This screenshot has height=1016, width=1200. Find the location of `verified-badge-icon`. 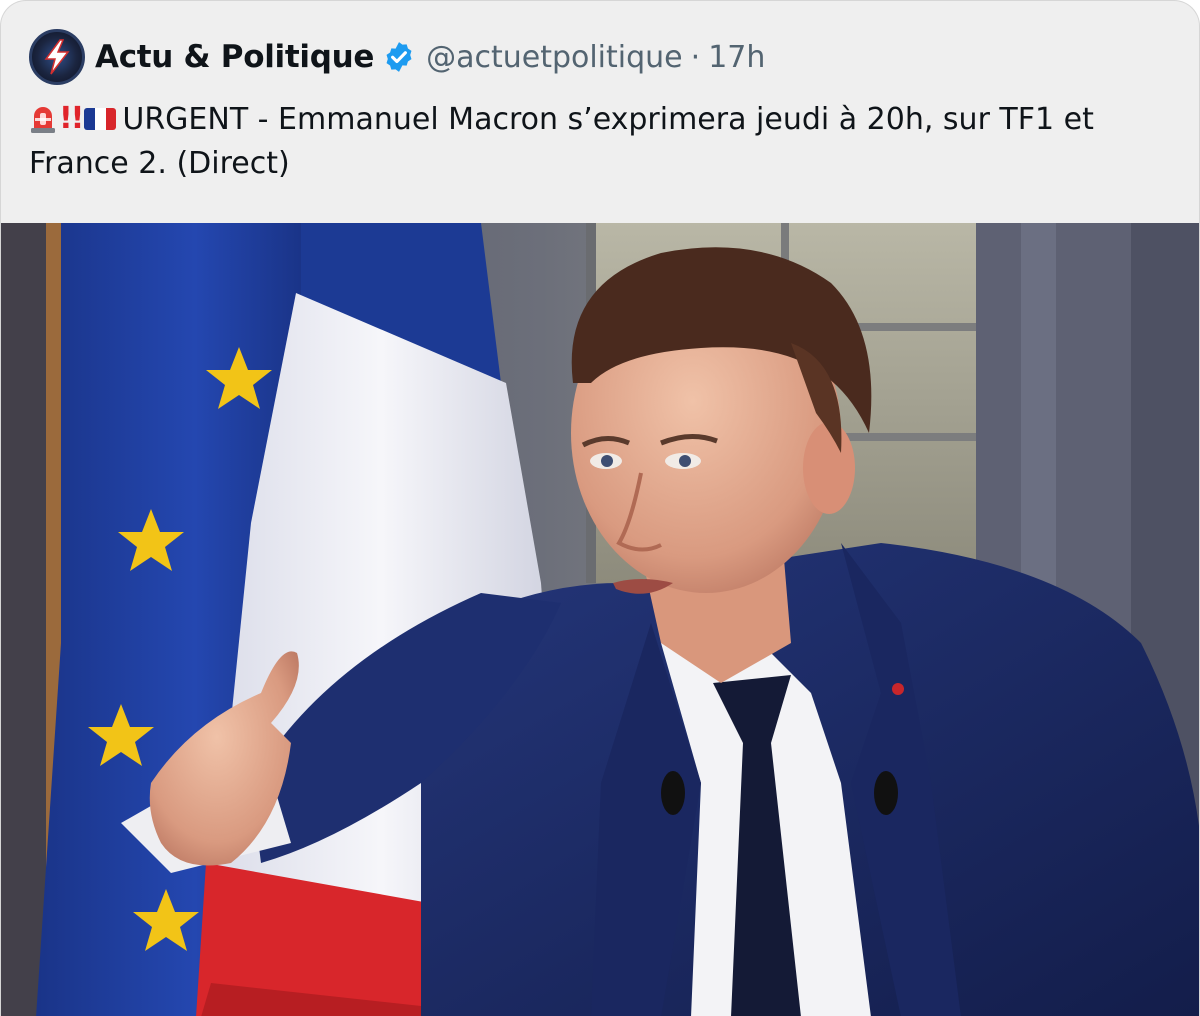

verified-badge-icon is located at coordinates (399, 57).